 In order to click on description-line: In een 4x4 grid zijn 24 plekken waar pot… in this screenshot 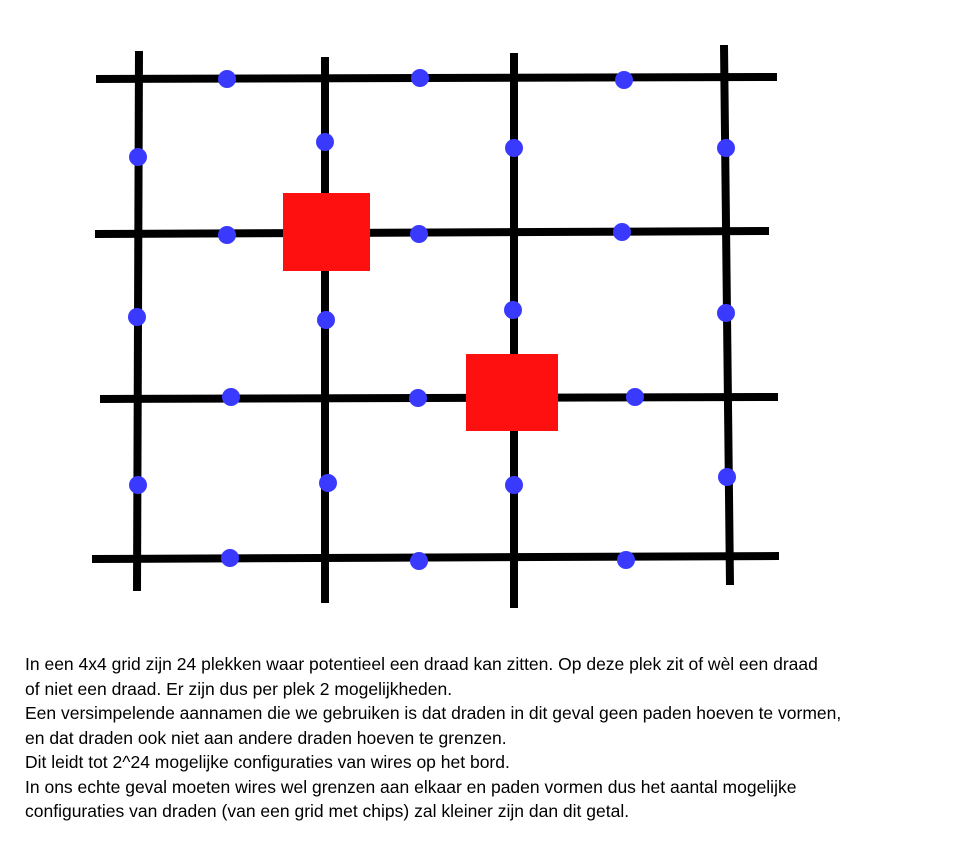, I will do `click(421, 664)`.